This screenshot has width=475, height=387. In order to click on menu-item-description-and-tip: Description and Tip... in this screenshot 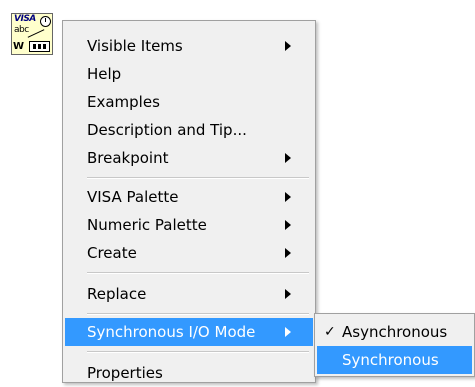, I will do `click(189, 130)`.